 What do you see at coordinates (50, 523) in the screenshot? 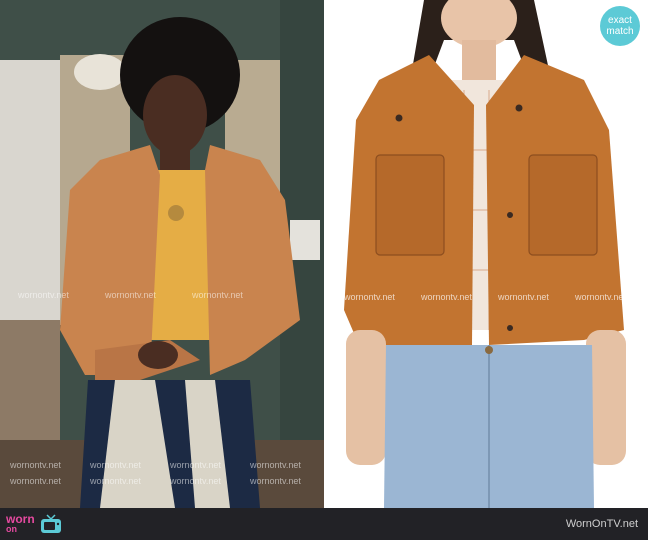
I see `tv-icon` at bounding box center [50, 523].